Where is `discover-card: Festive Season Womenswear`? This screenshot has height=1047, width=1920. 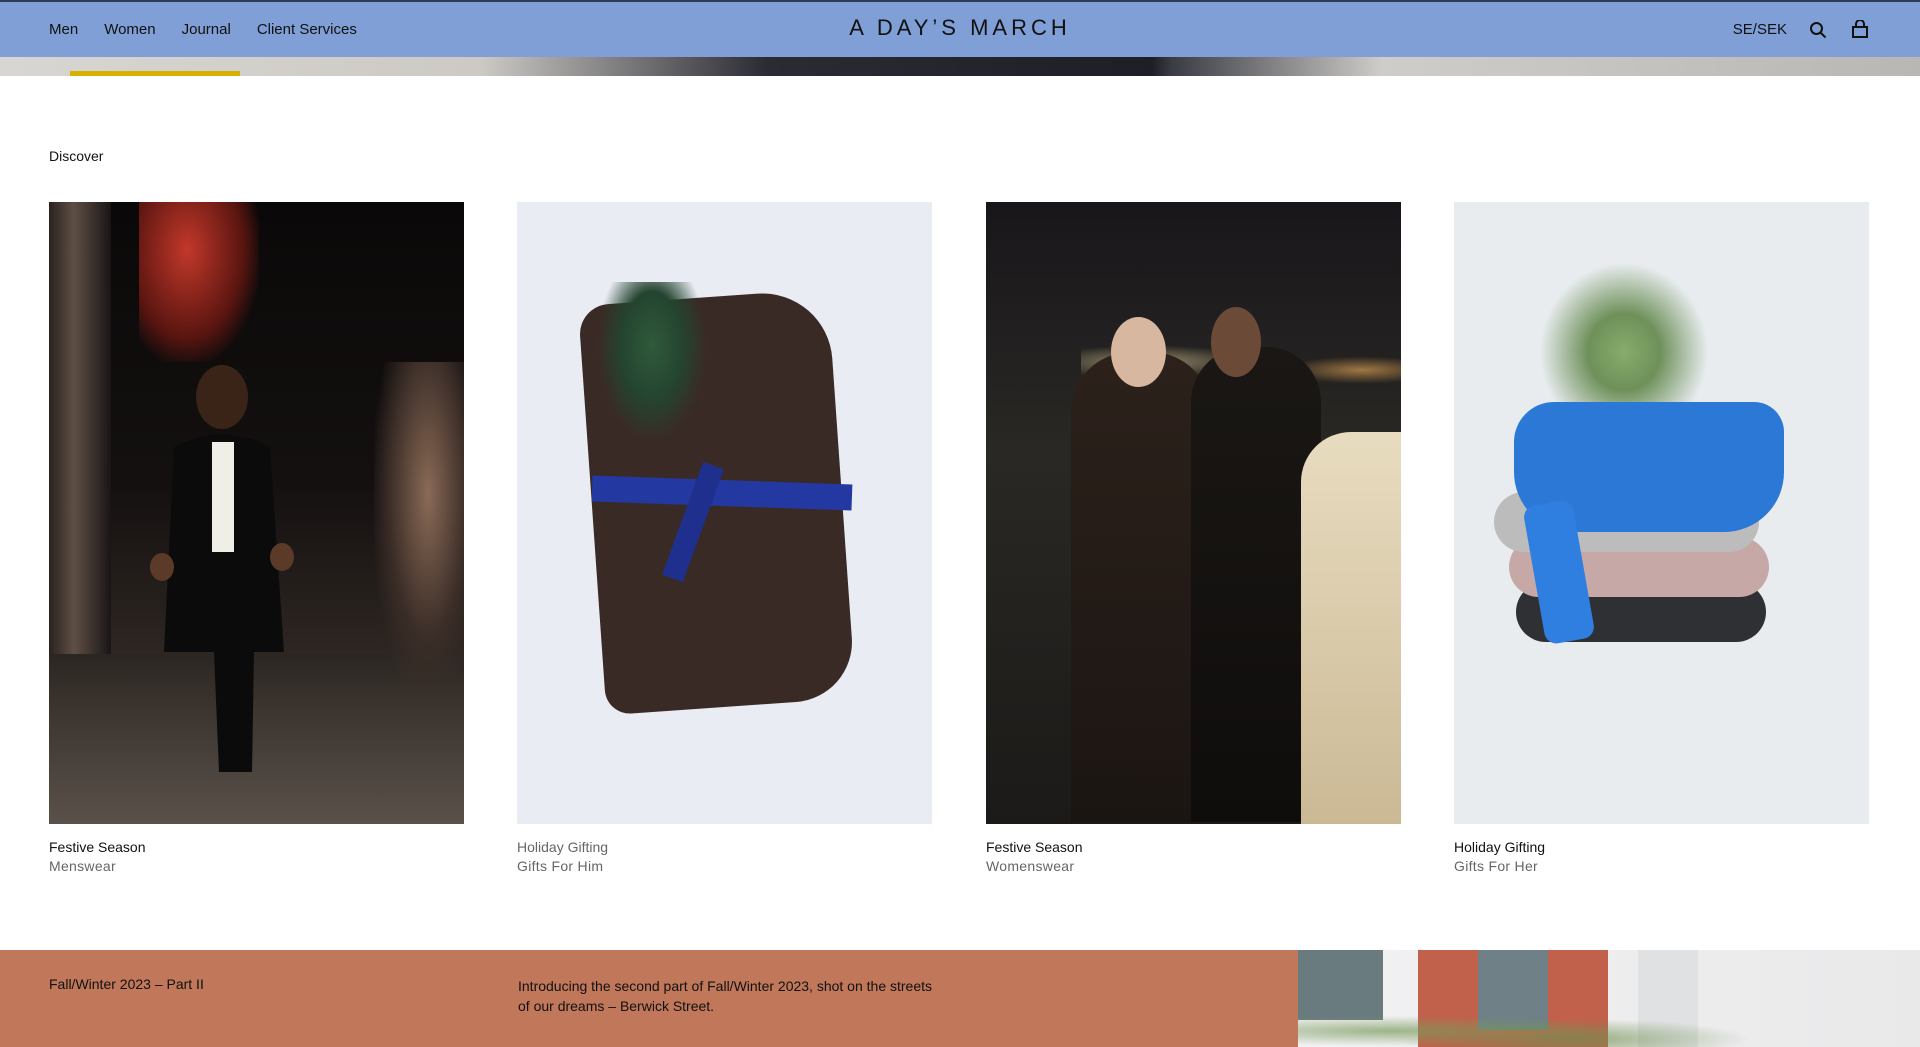 discover-card: Festive Season Womenswear is located at coordinates (1193, 538).